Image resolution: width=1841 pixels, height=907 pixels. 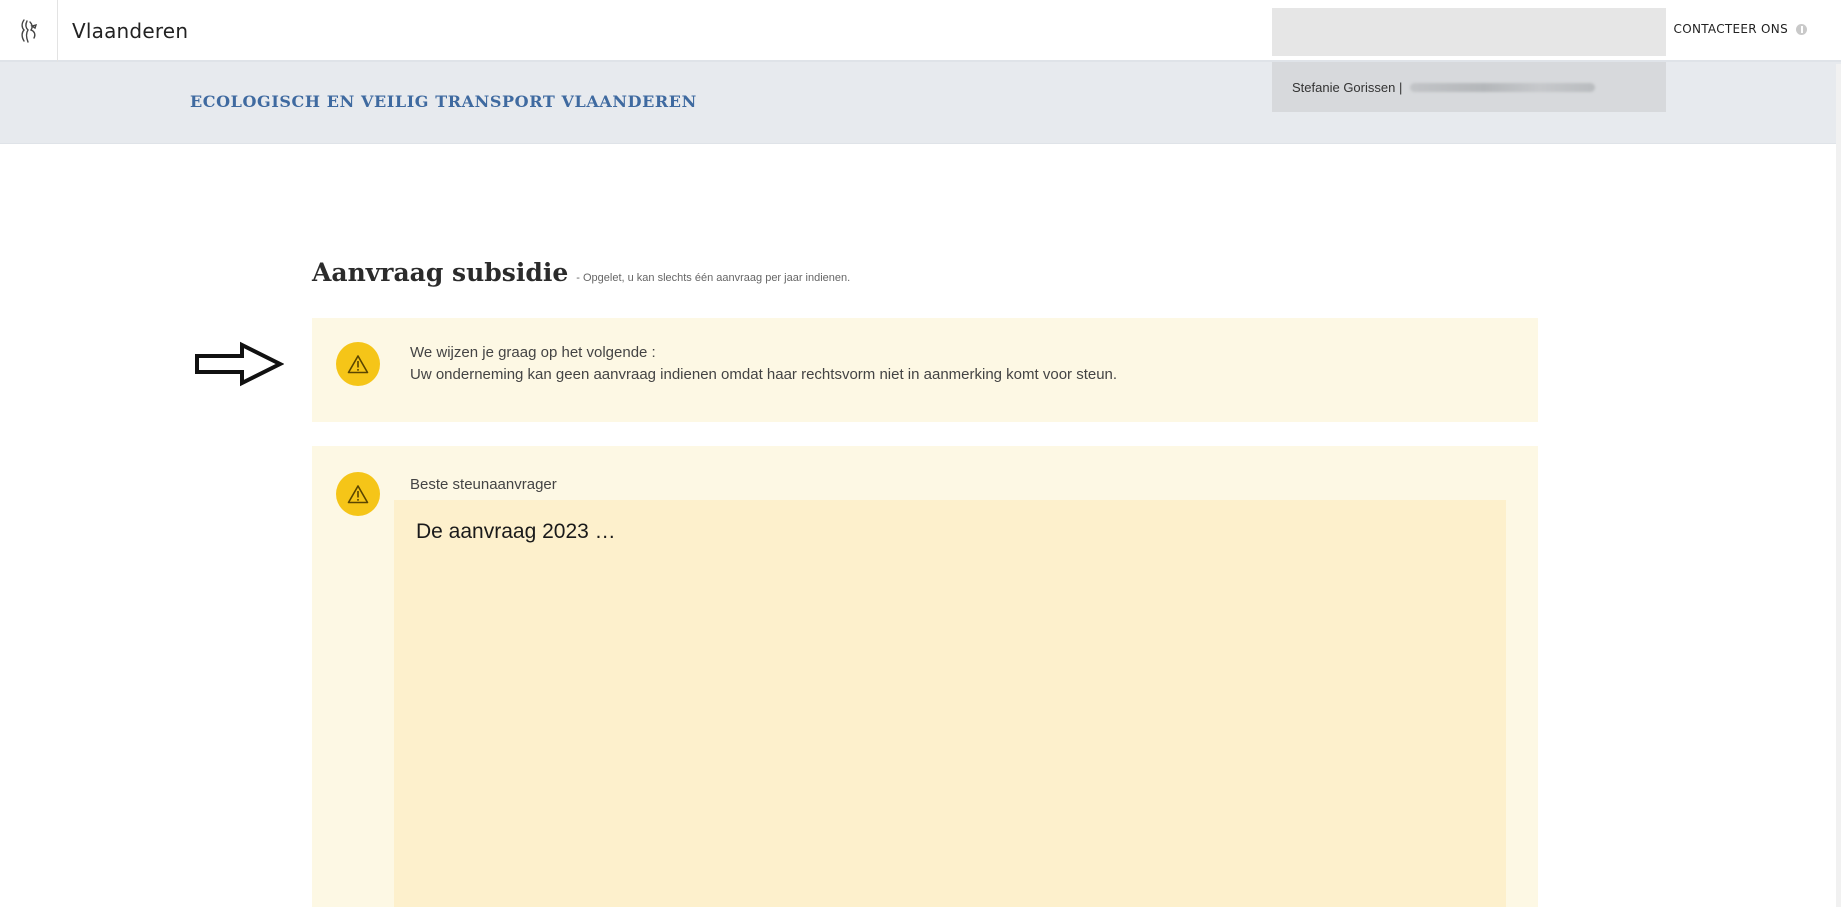 I want to click on info-icon, so click(x=1801, y=29).